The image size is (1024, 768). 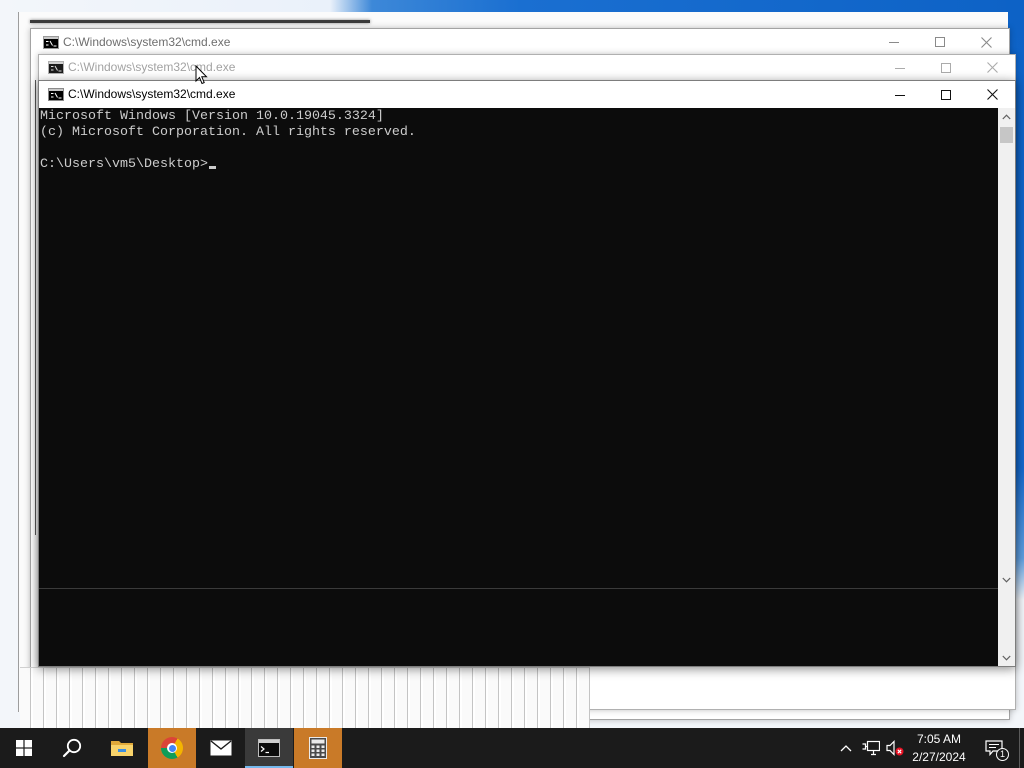 I want to click on search-icon, so click(x=72, y=748).